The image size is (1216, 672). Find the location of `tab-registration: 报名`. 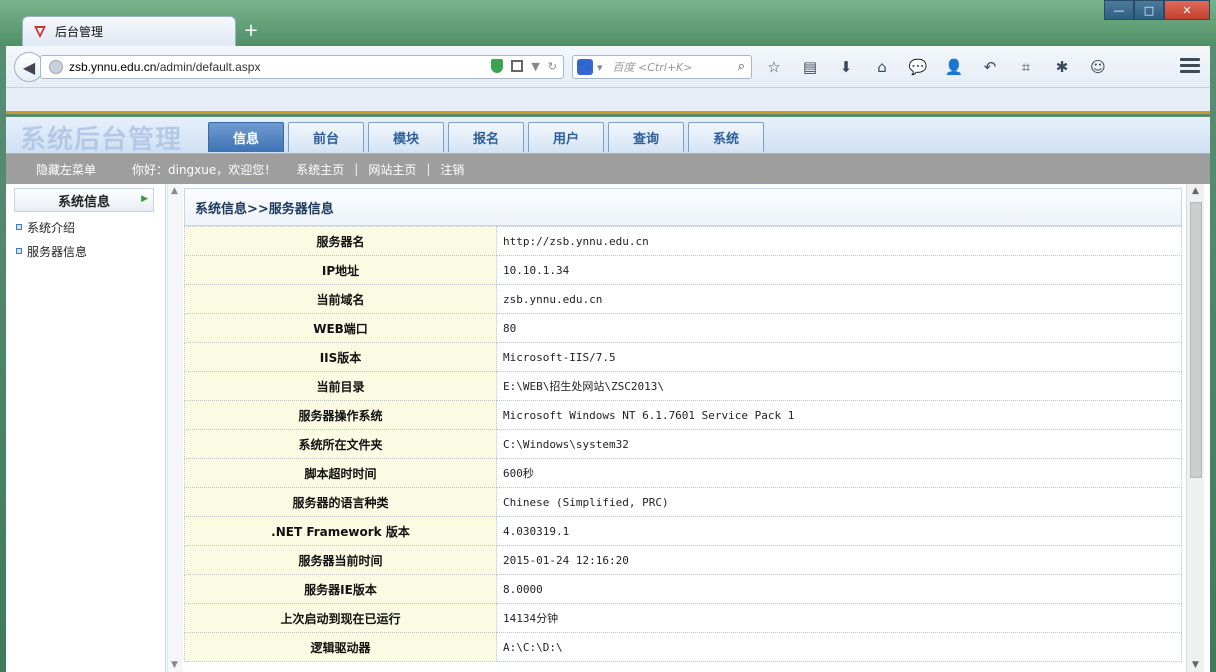

tab-registration: 报名 is located at coordinates (486, 137).